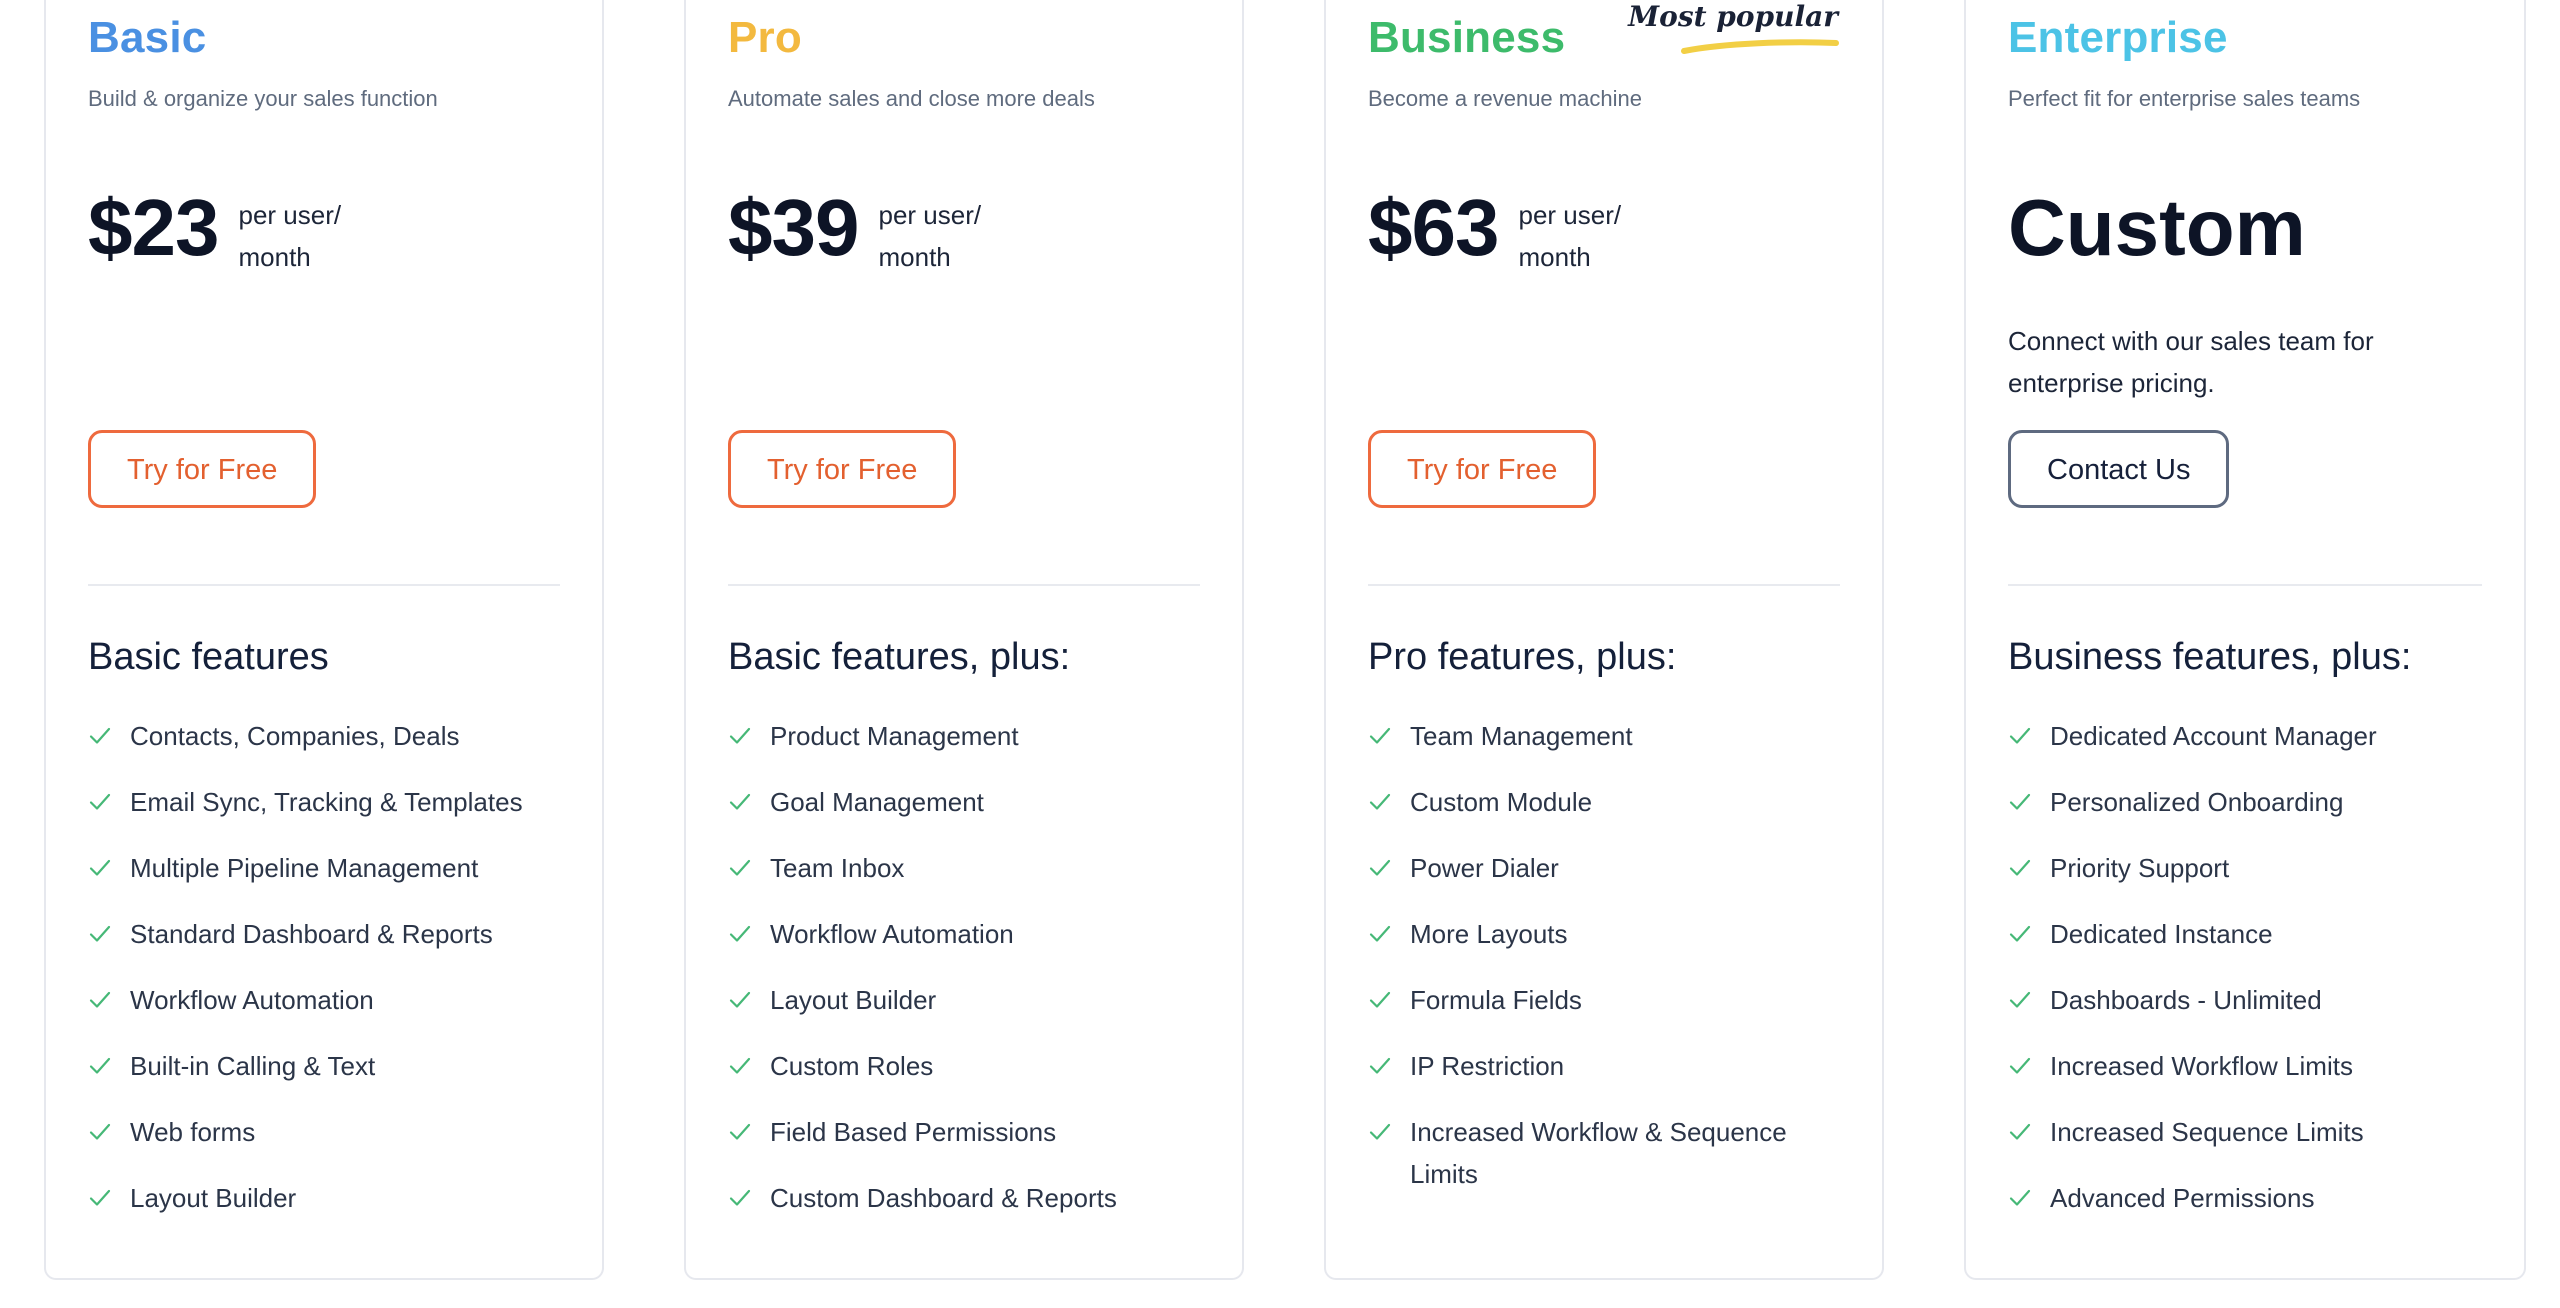 Image resolution: width=2560 pixels, height=1308 pixels. What do you see at coordinates (2182, 1198) in the screenshot?
I see `feature-label: Advanced Permissions` at bounding box center [2182, 1198].